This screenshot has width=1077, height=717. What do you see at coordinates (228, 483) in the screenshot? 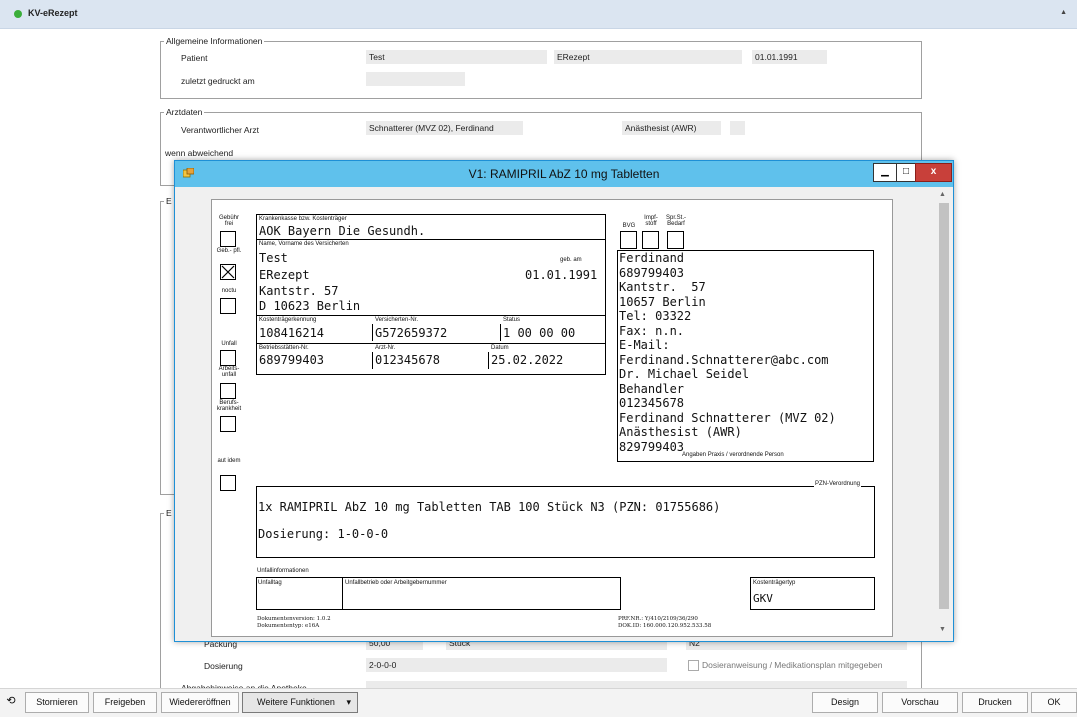
I see `aut-idem-checkbox` at bounding box center [228, 483].